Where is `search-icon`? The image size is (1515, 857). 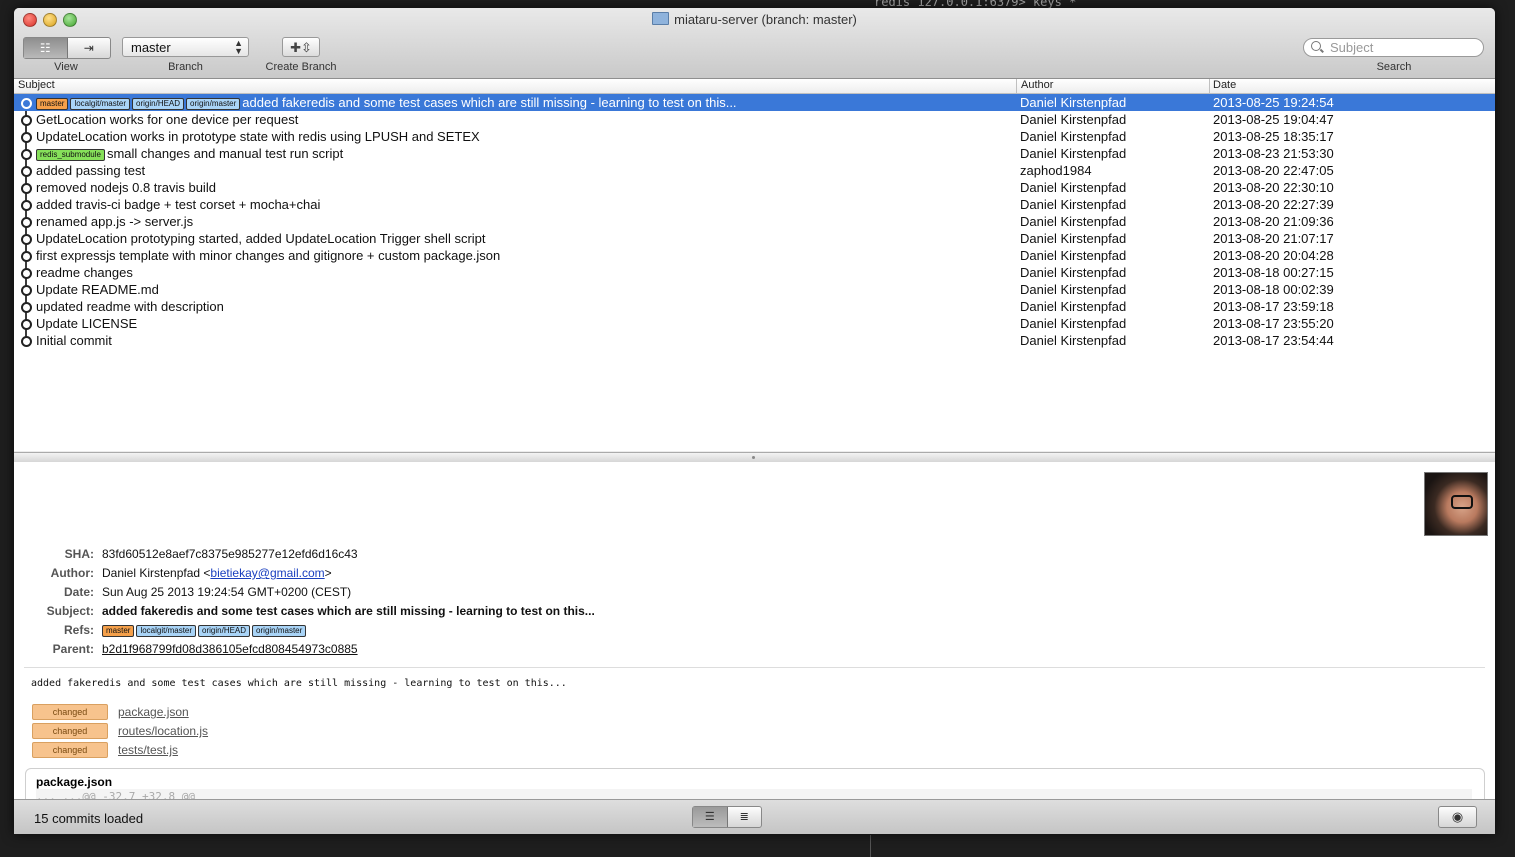 search-icon is located at coordinates (1316, 46).